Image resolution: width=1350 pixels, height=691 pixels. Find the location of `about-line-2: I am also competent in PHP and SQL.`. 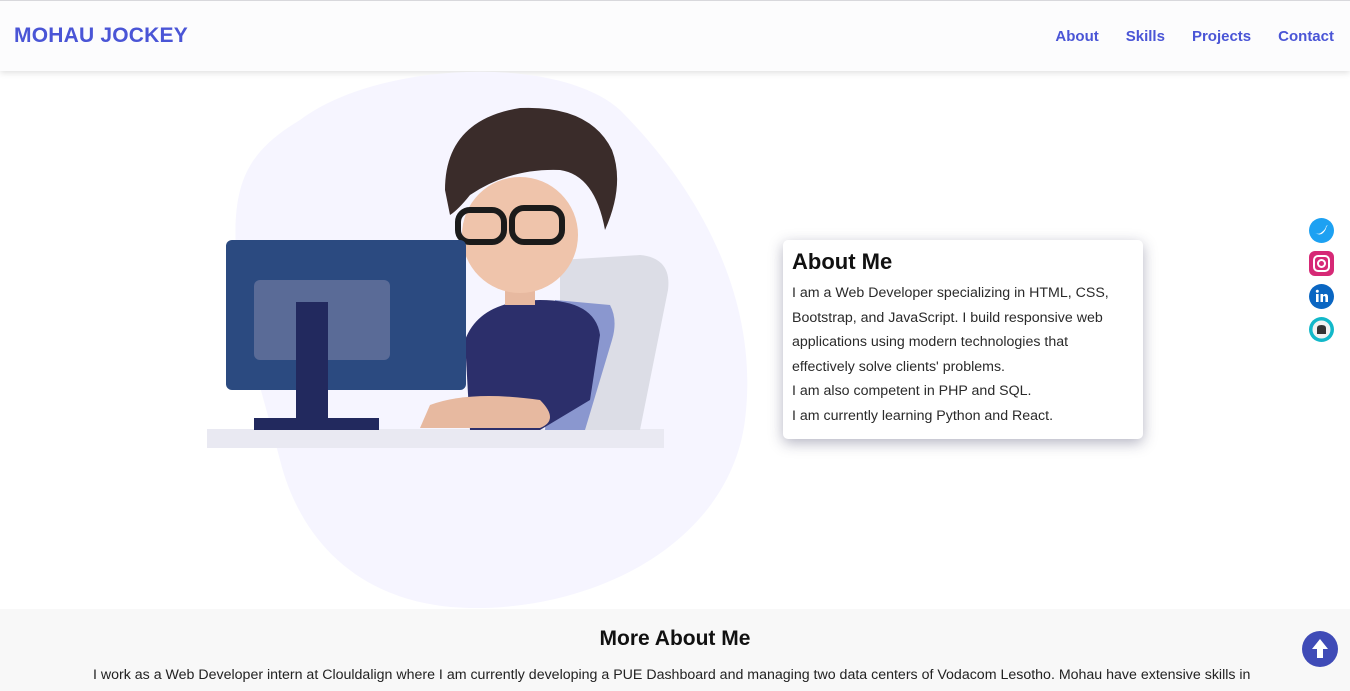

about-line-2: I am also competent in PHP and SQL. is located at coordinates (912, 391).